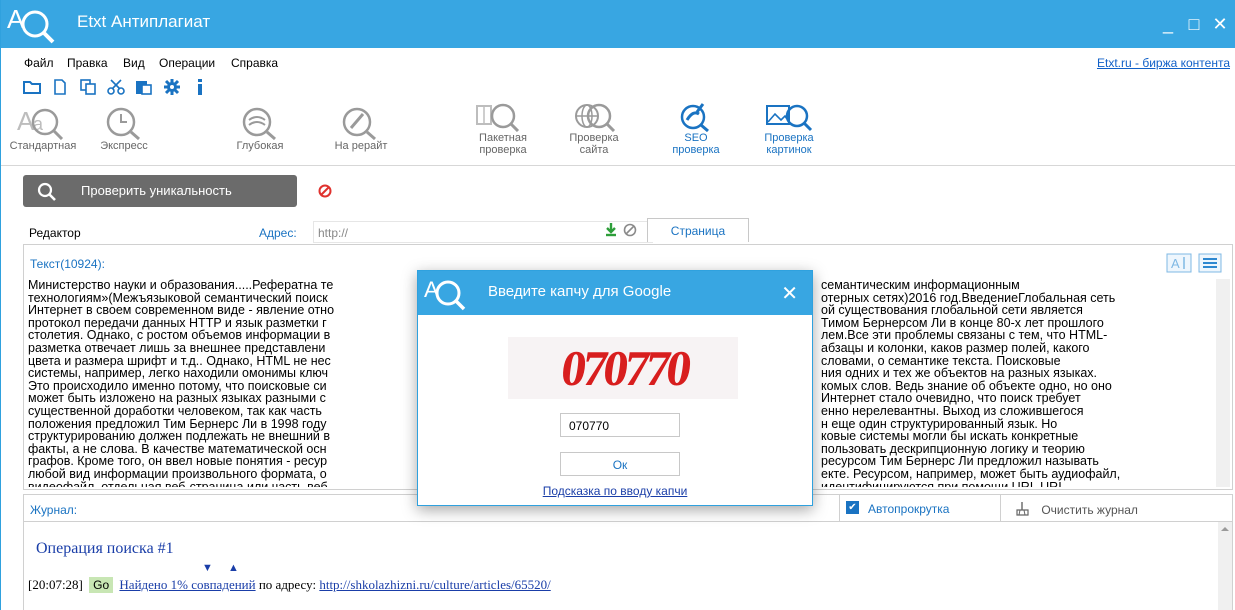 Image resolution: width=1235 pixels, height=610 pixels. What do you see at coordinates (789, 118) in the screenshot?
I see `image-search-icon` at bounding box center [789, 118].